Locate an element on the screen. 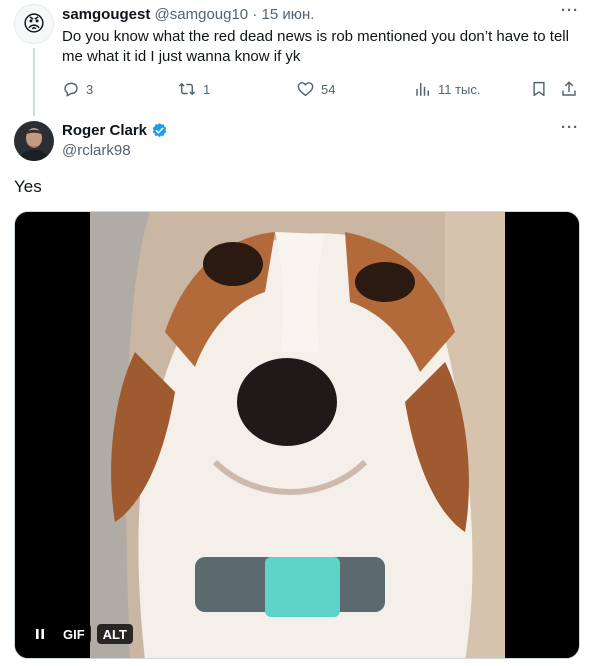 This screenshot has height=666, width=596. tweet-header: samgougest @samgoug10 · 15 июн. is located at coordinates (188, 14).